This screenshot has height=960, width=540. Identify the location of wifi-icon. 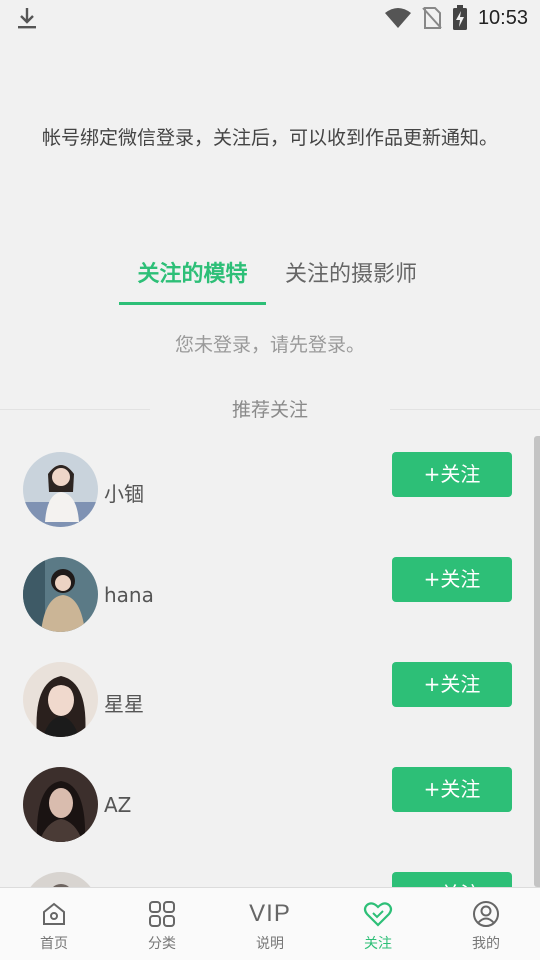
(398, 18).